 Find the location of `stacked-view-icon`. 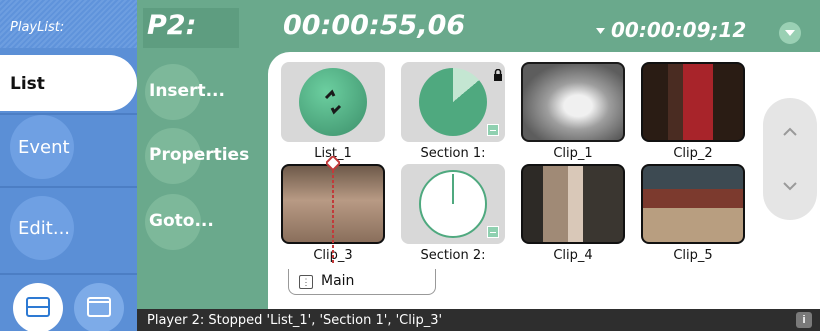

stacked-view-icon is located at coordinates (38, 307).